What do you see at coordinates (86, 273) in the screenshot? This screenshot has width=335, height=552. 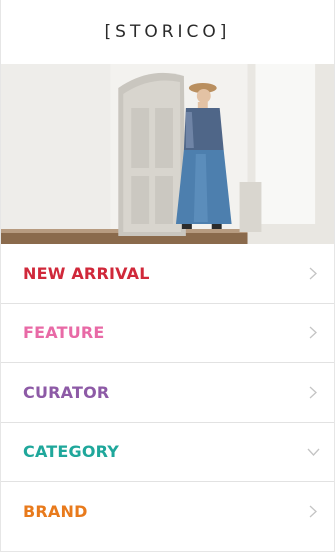 I see `menu-label-new-arrival: NEW ARRIVAL` at bounding box center [86, 273].